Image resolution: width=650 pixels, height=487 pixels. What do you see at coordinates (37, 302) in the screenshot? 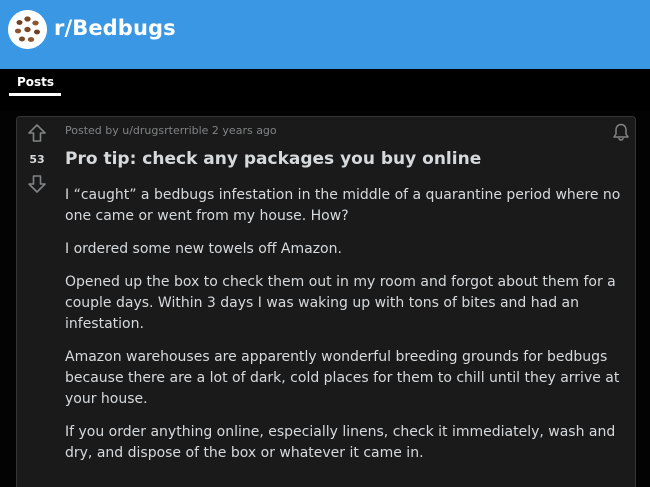
I see `vote-column: 53` at bounding box center [37, 302].